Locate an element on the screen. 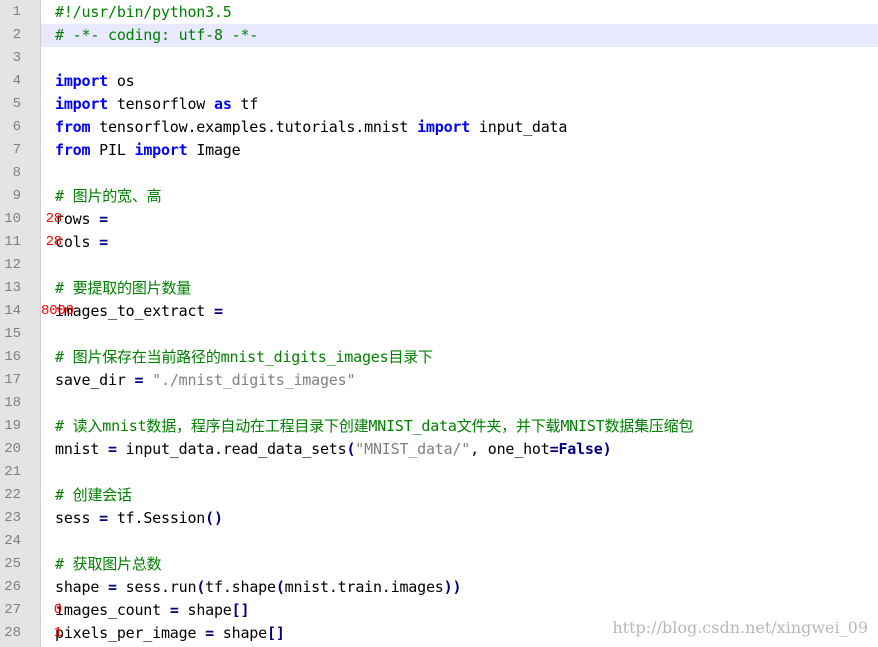 The height and width of the screenshot is (647, 878). code-text: import os is located at coordinates (459, 81).